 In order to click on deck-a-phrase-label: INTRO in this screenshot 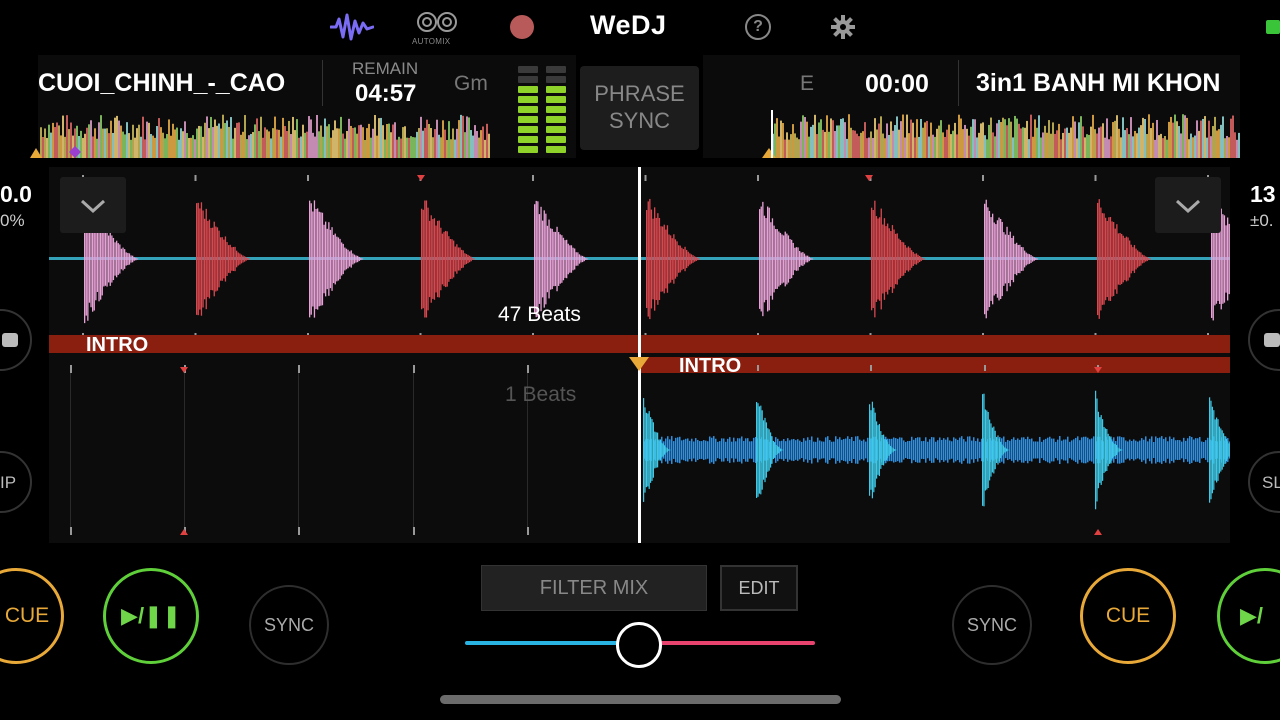, I will do `click(117, 345)`.